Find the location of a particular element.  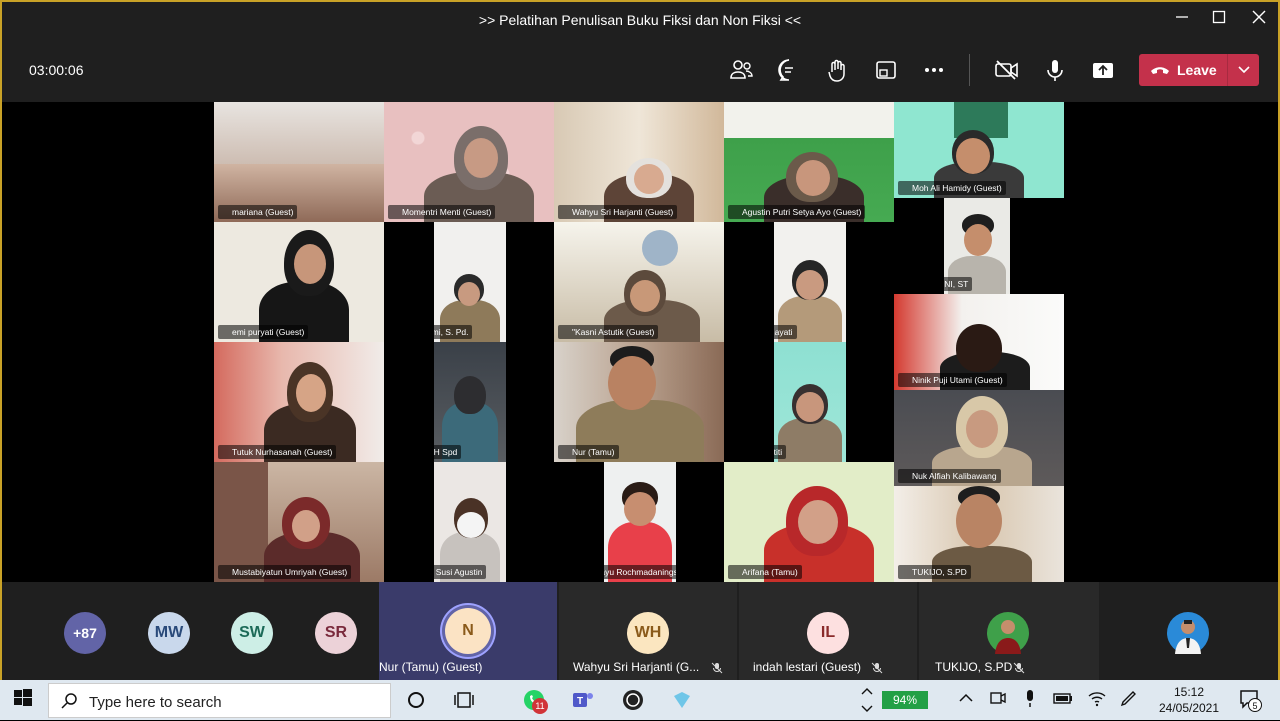

search-icon is located at coordinates (69, 701).